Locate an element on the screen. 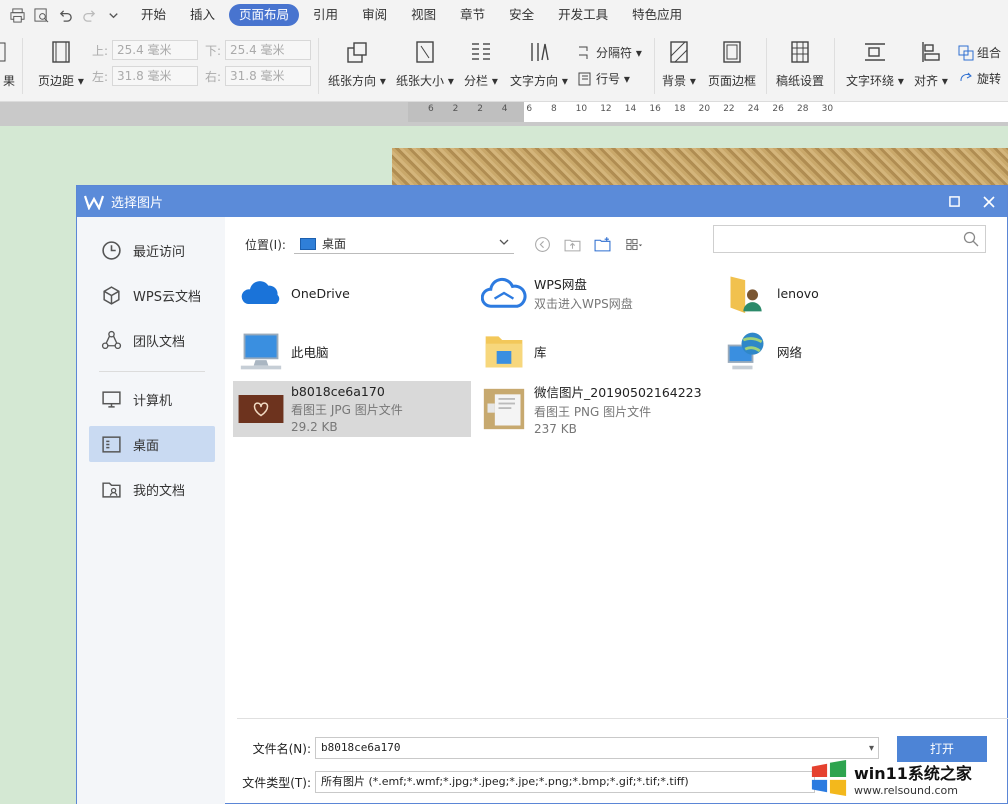 This screenshot has height=804, width=1008. desktop-icon is located at coordinates (111, 444).